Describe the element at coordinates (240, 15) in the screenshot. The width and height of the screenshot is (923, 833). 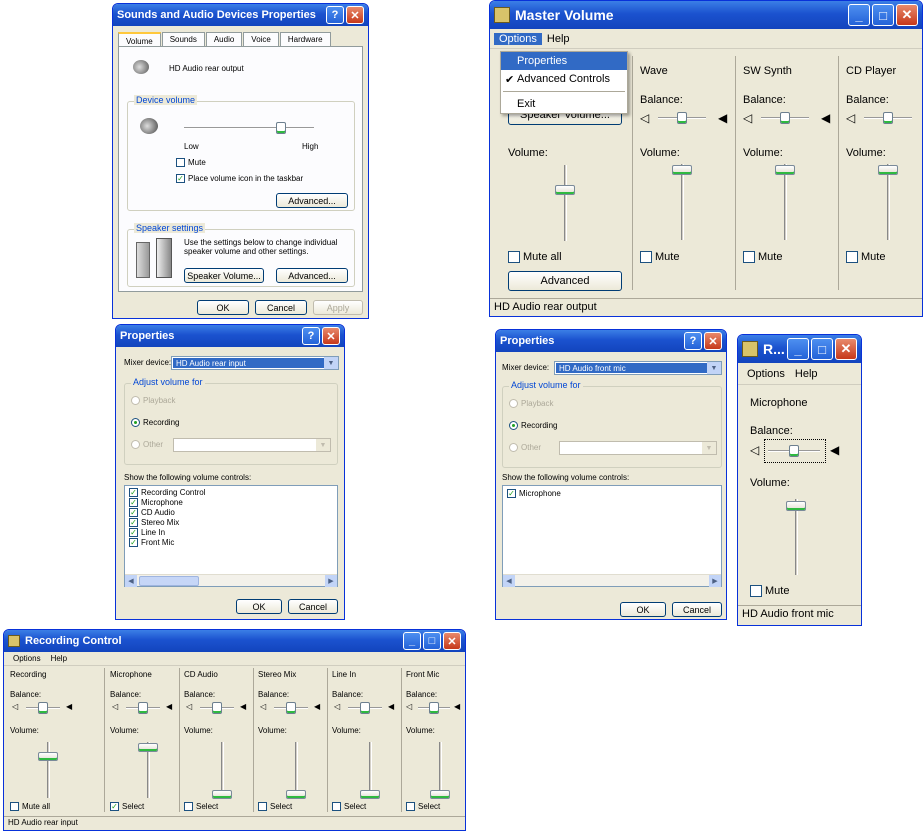
I see `sounds-titlebar: Sounds and Audio Devices Properties ? ✕` at that location.